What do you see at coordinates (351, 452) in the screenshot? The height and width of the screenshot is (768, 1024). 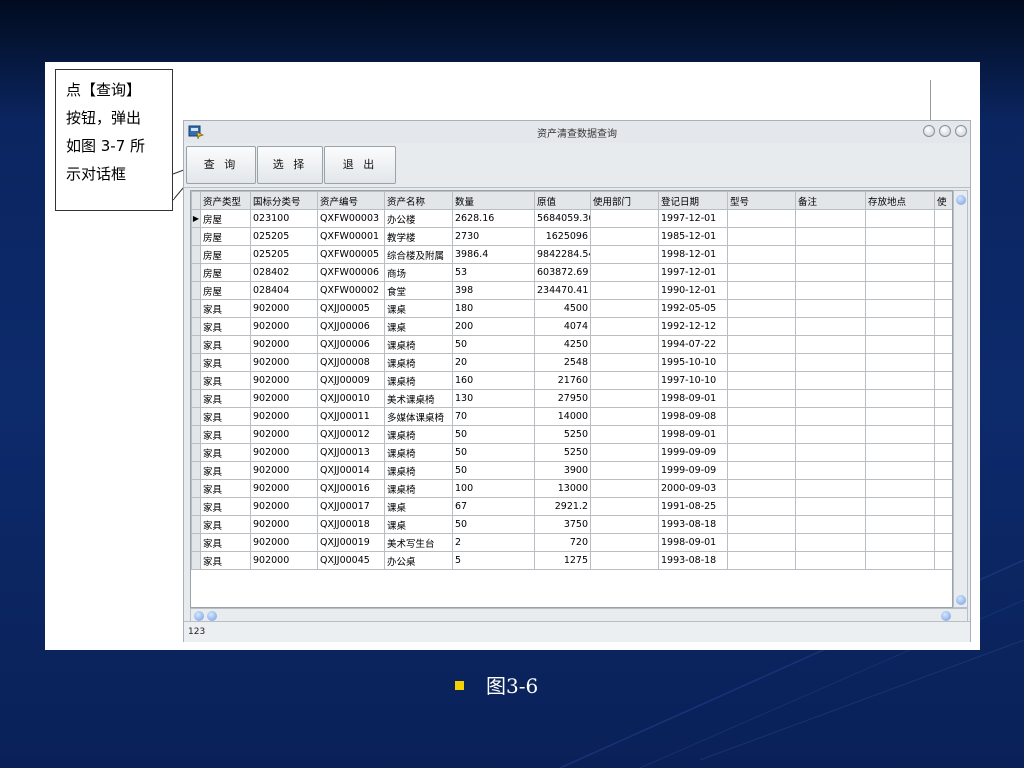 I see `table-cell: QXJJ00013` at bounding box center [351, 452].